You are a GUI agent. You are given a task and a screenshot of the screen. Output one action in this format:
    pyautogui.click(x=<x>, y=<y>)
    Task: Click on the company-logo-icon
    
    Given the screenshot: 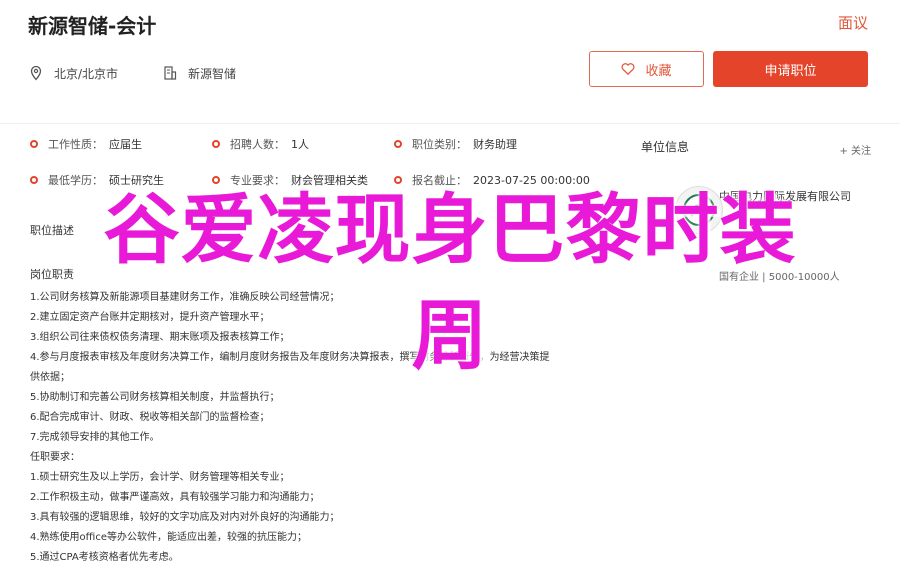 What is the action you would take?
    pyautogui.click(x=699, y=210)
    